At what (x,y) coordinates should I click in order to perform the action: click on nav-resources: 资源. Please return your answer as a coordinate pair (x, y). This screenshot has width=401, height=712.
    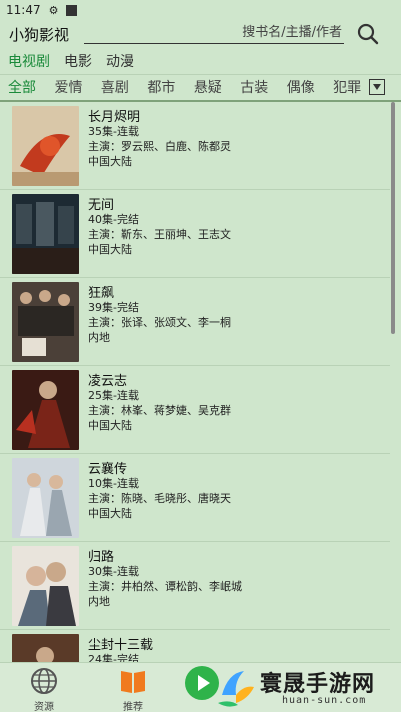
    Looking at the image, I should click on (44, 687).